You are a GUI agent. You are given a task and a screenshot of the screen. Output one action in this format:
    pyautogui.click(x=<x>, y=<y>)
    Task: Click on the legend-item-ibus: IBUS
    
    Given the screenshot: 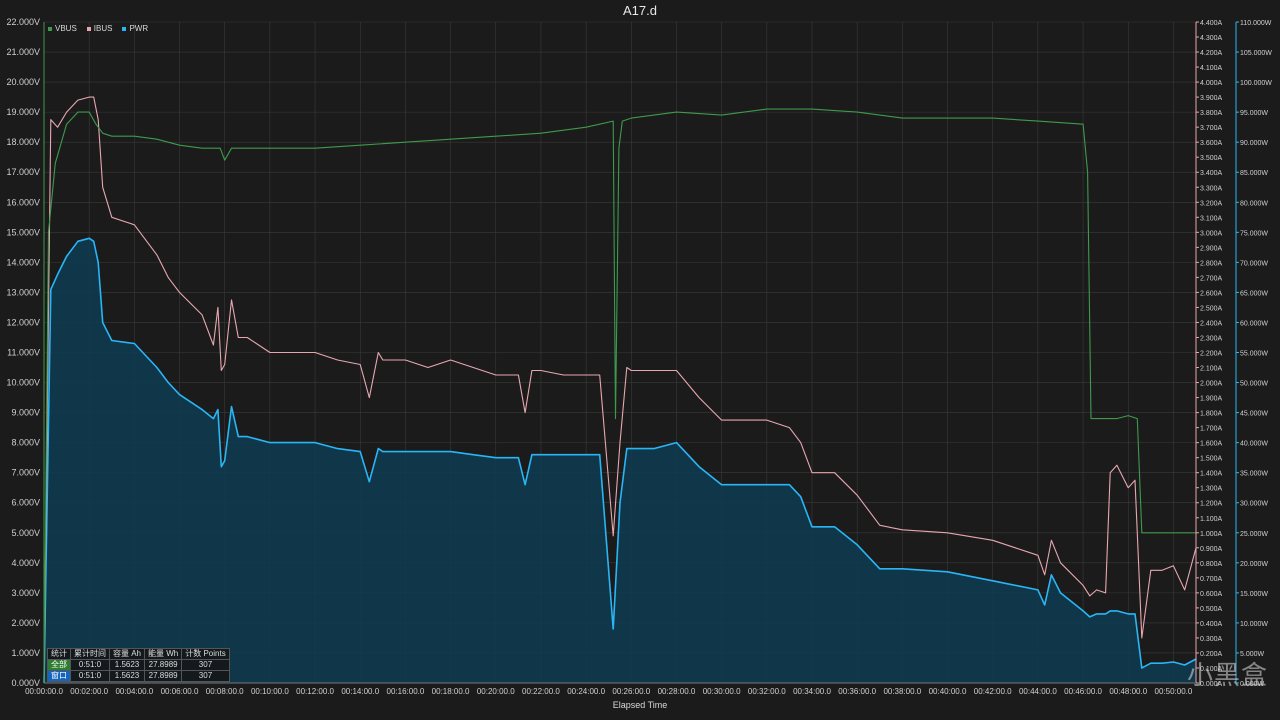 What is the action you would take?
    pyautogui.click(x=99, y=28)
    